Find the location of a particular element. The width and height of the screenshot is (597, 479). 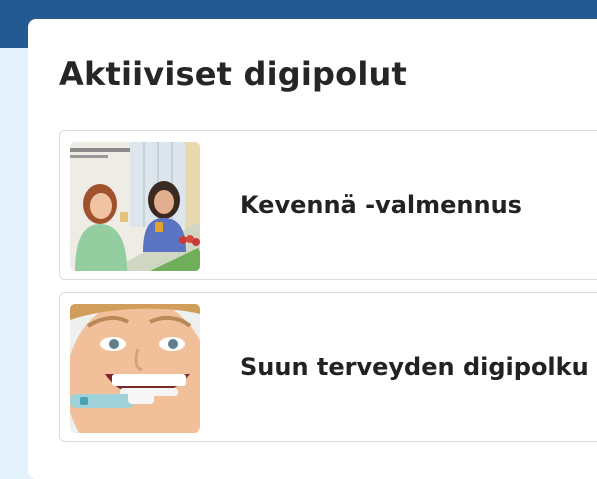

digipath-title: Suun terveyden digipolku is located at coordinates (414, 367).